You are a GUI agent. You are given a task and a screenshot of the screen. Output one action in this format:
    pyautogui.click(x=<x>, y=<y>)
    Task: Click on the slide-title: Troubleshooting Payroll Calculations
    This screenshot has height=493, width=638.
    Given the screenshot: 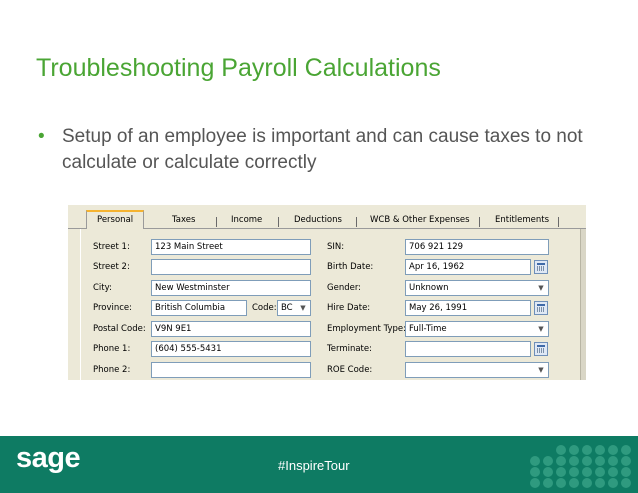 What is the action you would take?
    pyautogui.click(x=238, y=68)
    